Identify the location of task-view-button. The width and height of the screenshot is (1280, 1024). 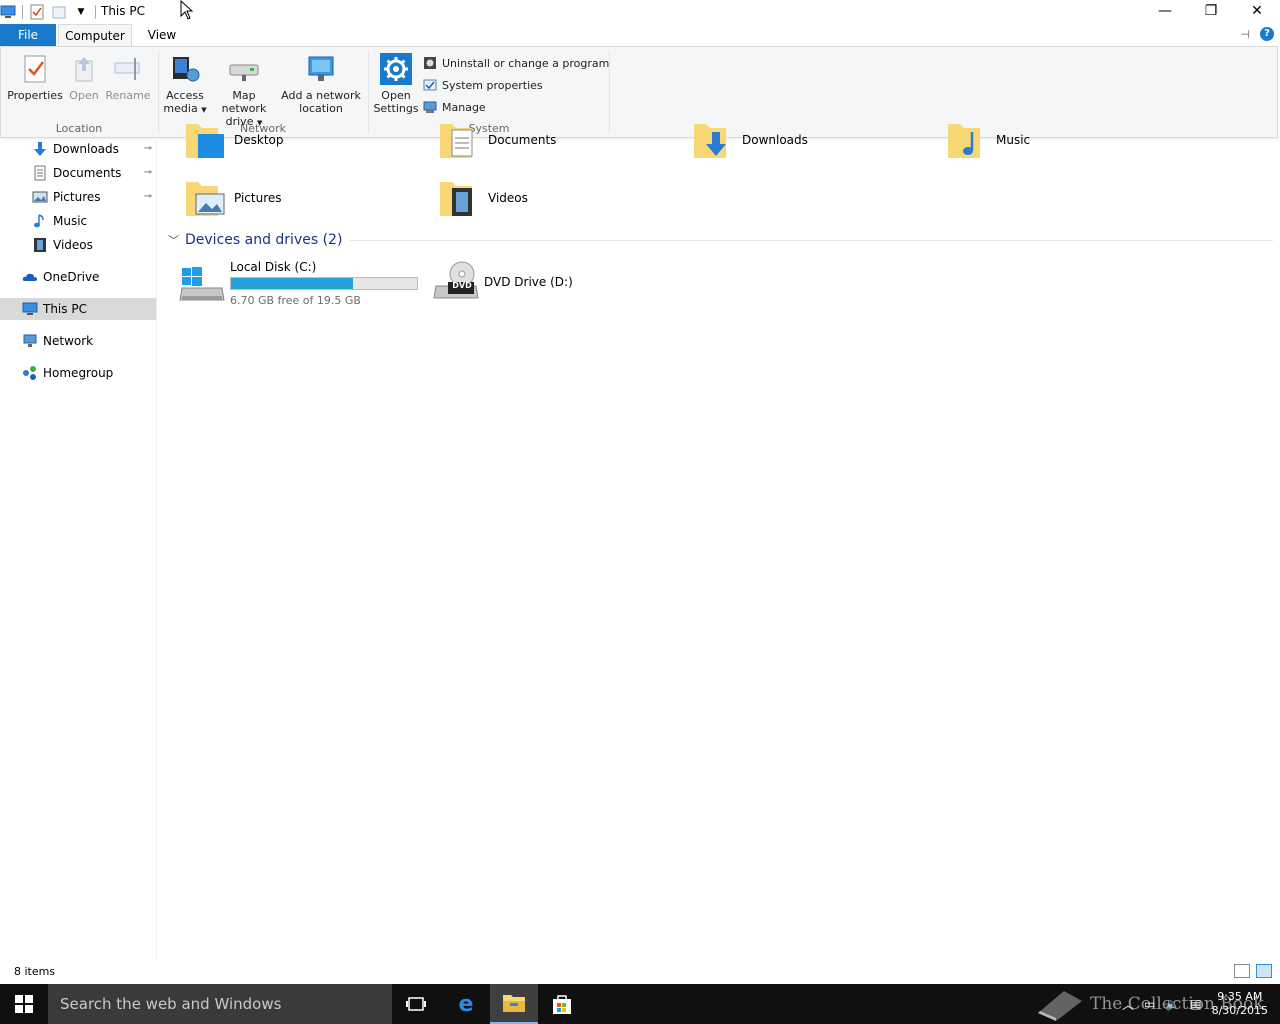
(416, 1004).